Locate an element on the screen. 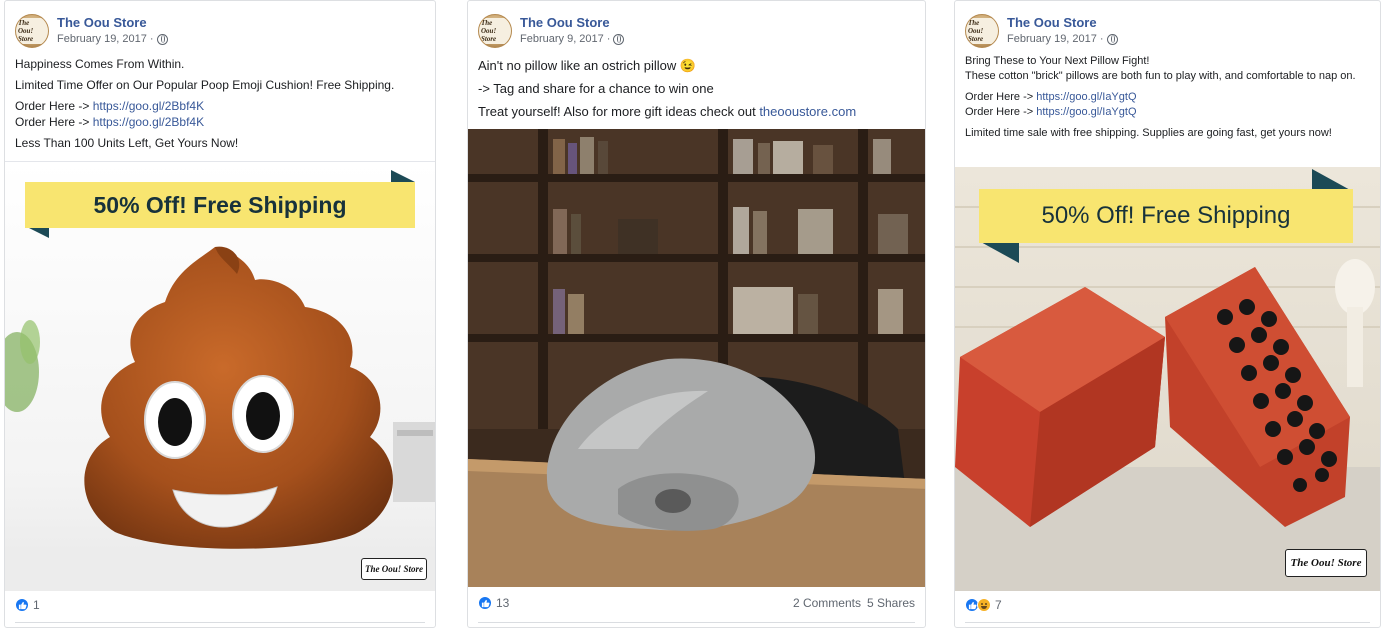 This screenshot has height=628, width=1381. post-text-line: Ain't no pillow like an ostrich pillow 😉 is located at coordinates (587, 65).